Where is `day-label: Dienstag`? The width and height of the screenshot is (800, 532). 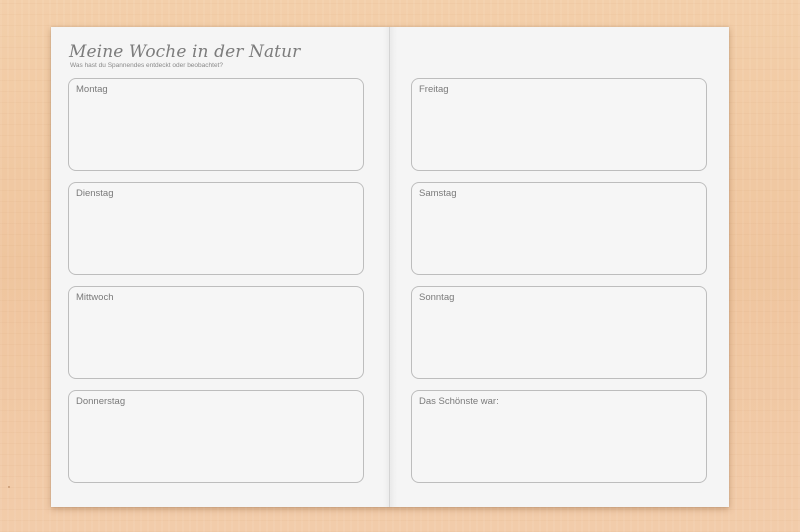
day-label: Dienstag is located at coordinates (95, 193).